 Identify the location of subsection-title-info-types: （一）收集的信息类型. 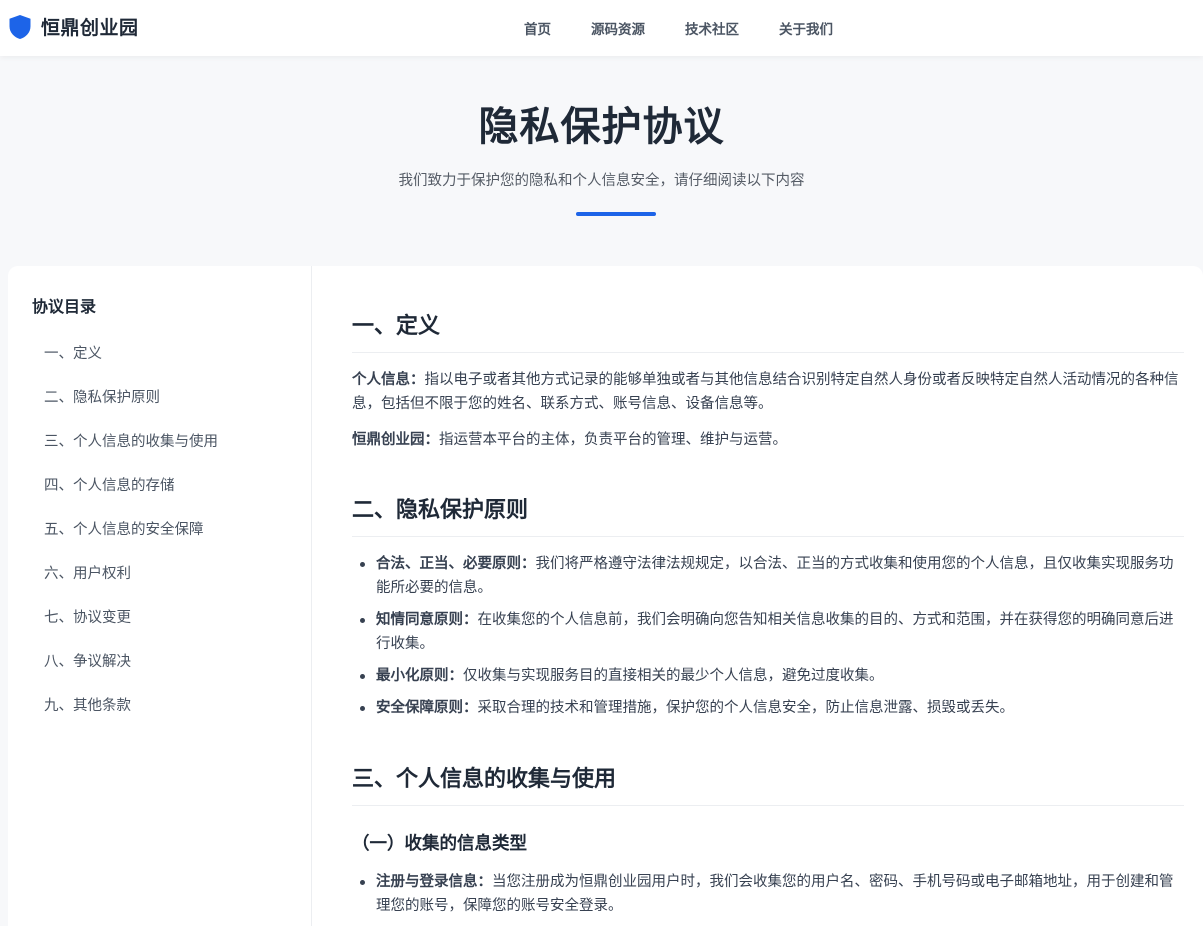
(439, 844).